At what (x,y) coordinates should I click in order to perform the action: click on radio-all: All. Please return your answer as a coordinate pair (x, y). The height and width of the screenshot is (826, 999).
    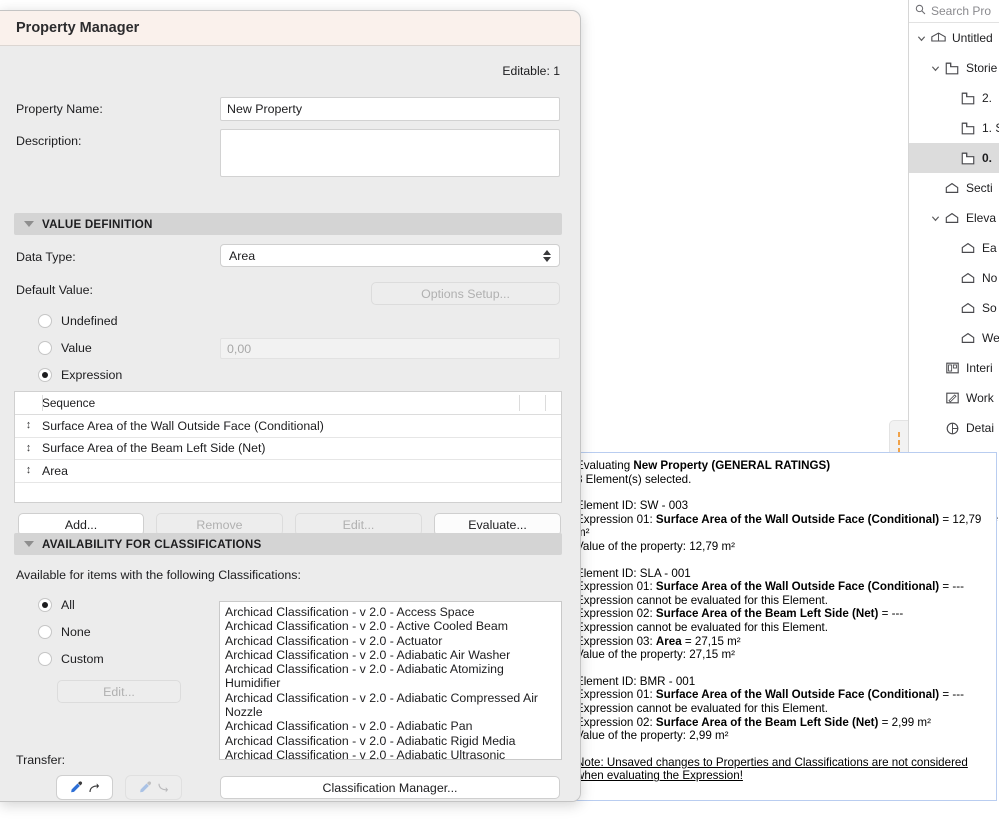
    Looking at the image, I should click on (56, 605).